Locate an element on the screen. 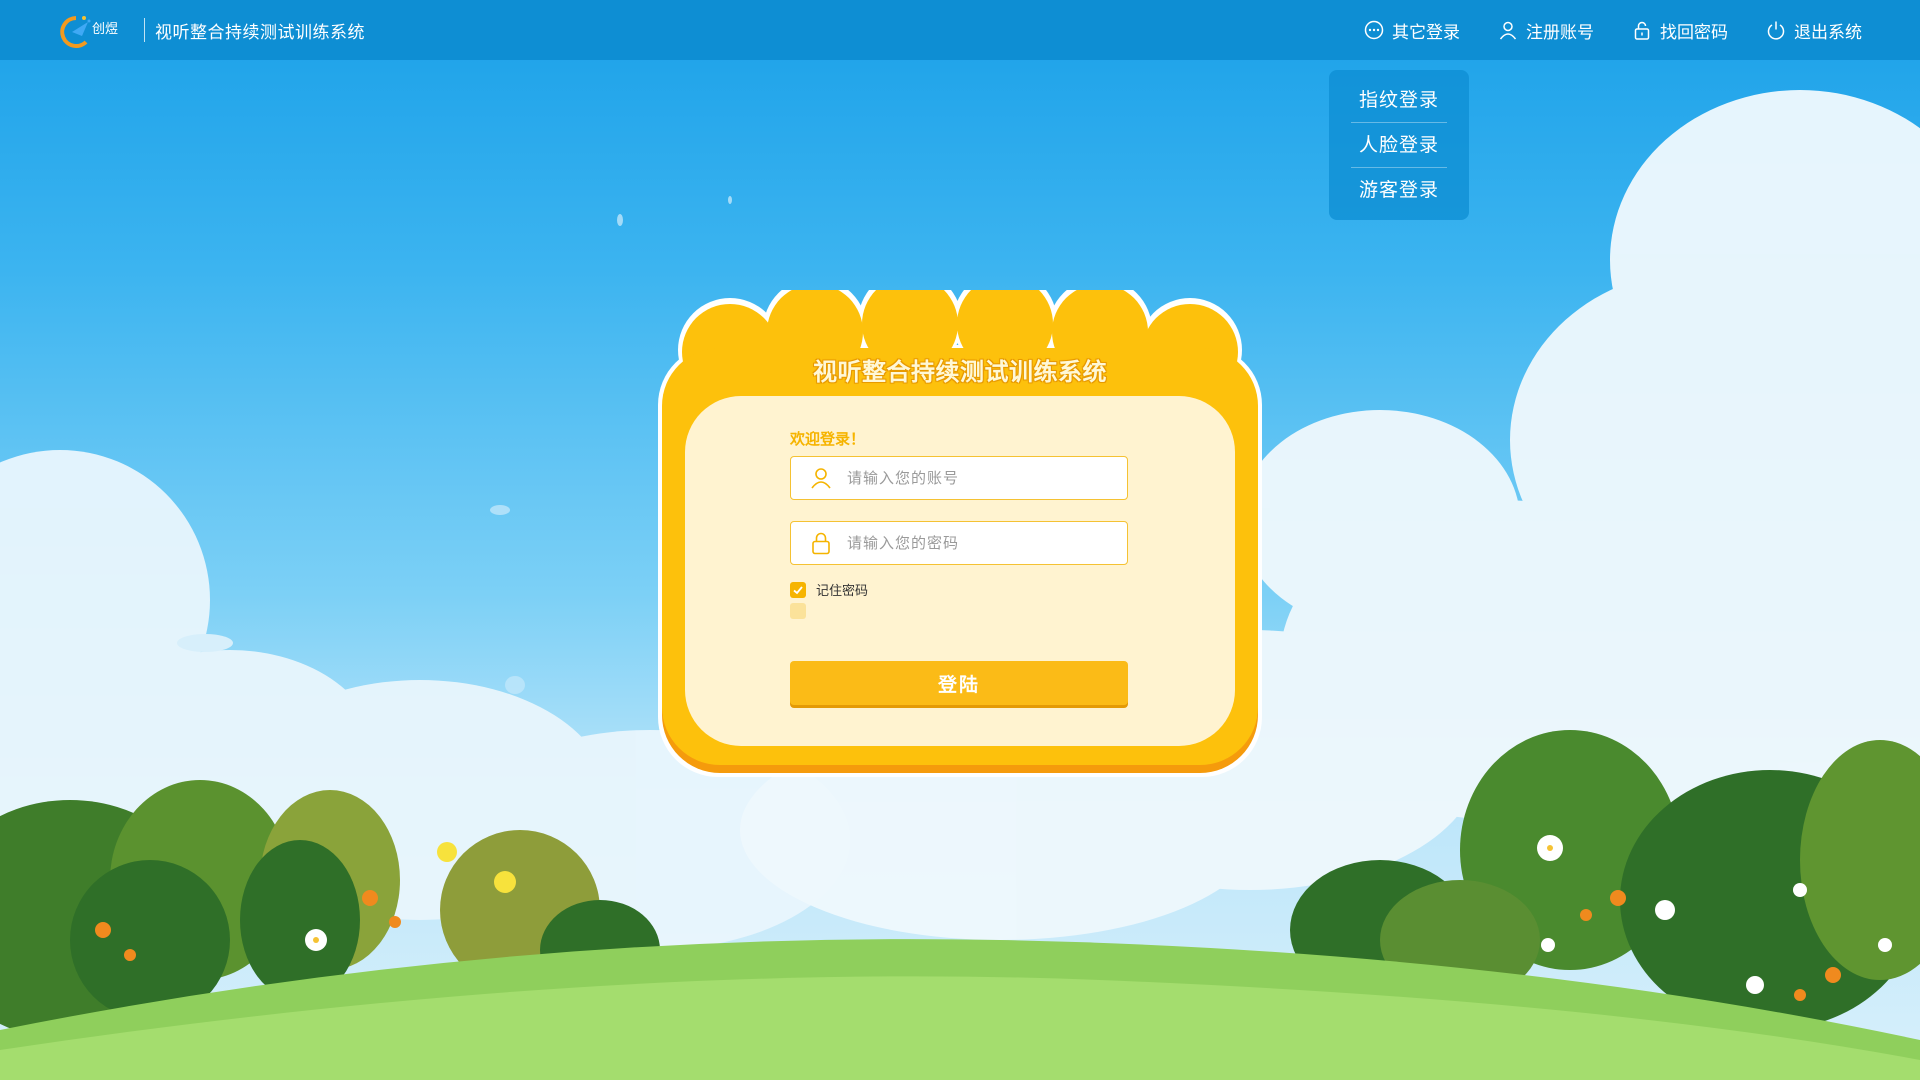 The image size is (1920, 1080). nav-exit: 退出系统 is located at coordinates (1814, 30).